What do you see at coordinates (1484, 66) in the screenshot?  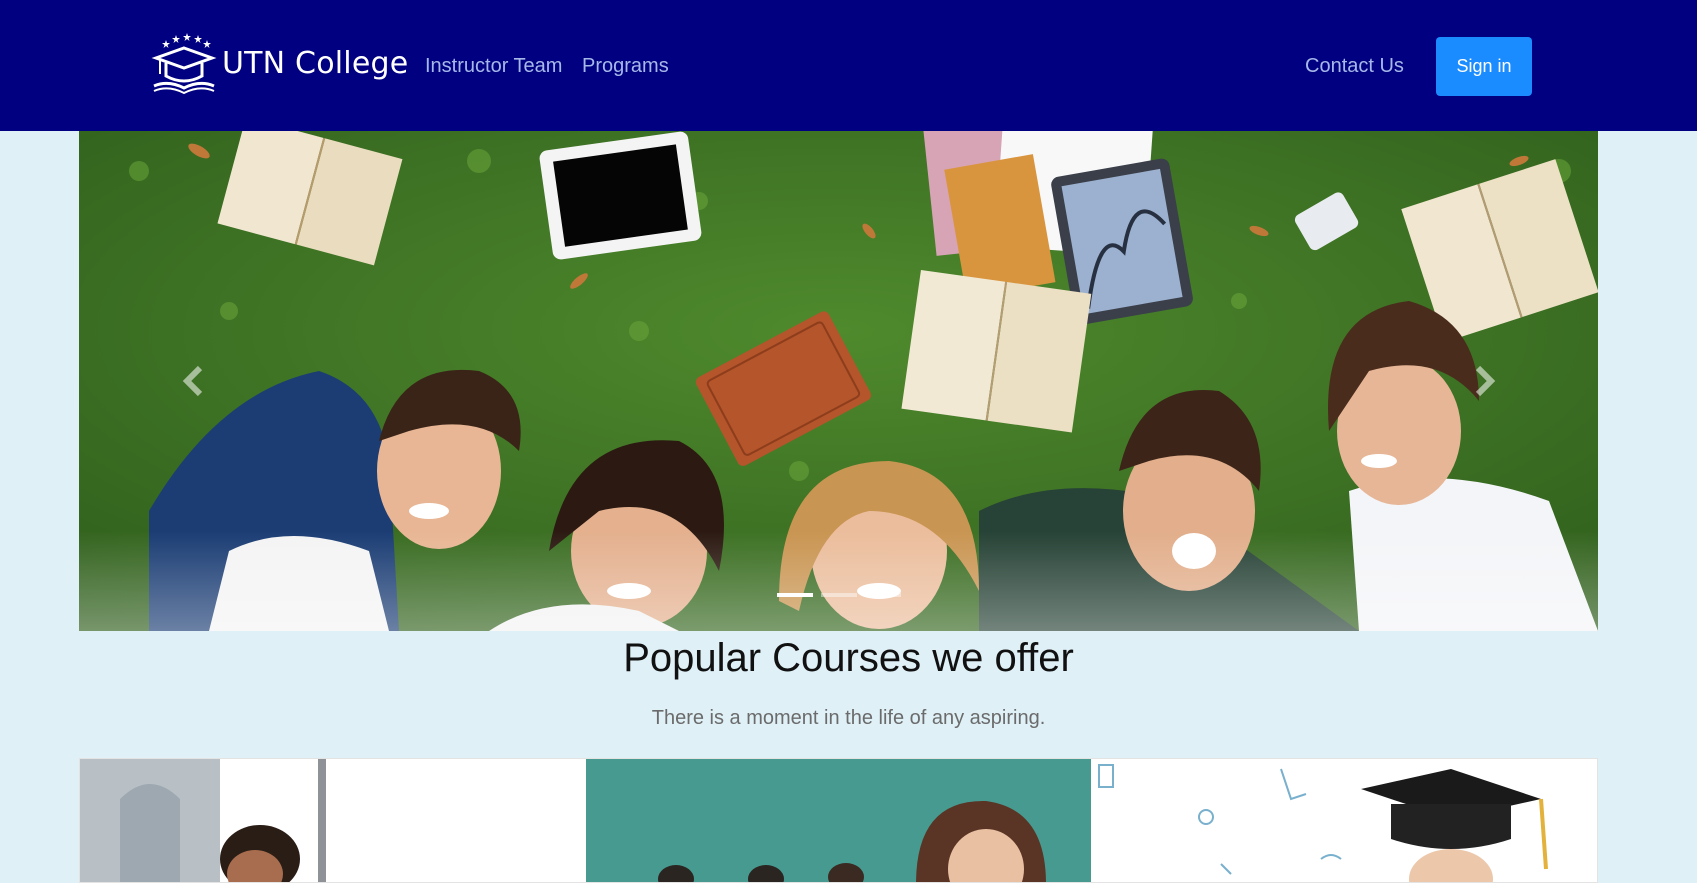 I see `sign-in-button: Sign in` at bounding box center [1484, 66].